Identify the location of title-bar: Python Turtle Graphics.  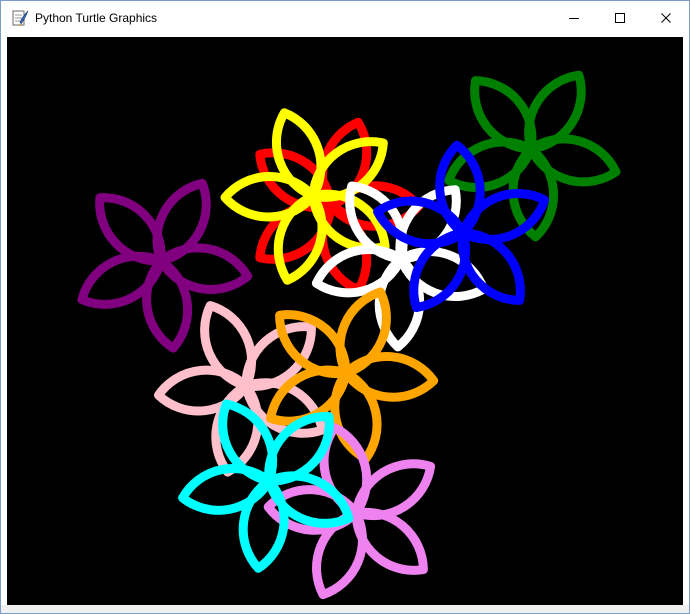
(345, 18).